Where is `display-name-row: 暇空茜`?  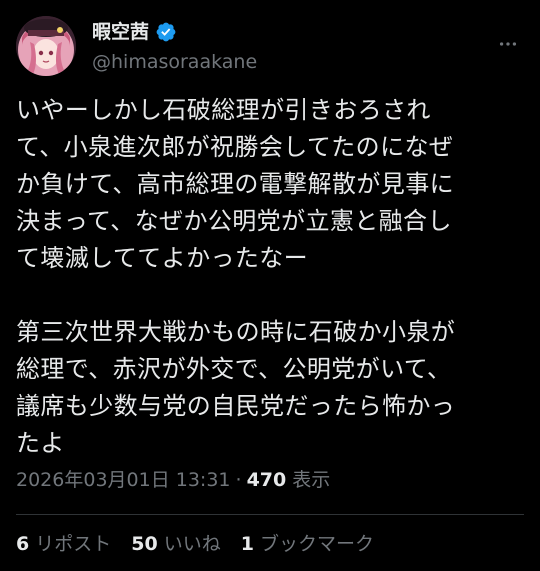 display-name-row: 暇空茜 is located at coordinates (134, 32).